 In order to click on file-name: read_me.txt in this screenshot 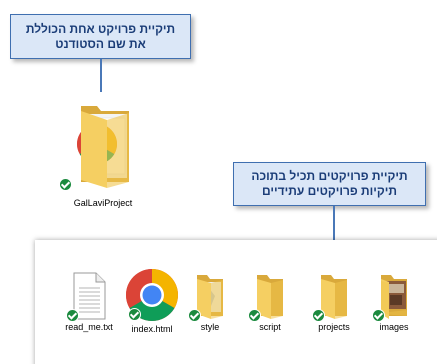, I will do `click(89, 327)`.